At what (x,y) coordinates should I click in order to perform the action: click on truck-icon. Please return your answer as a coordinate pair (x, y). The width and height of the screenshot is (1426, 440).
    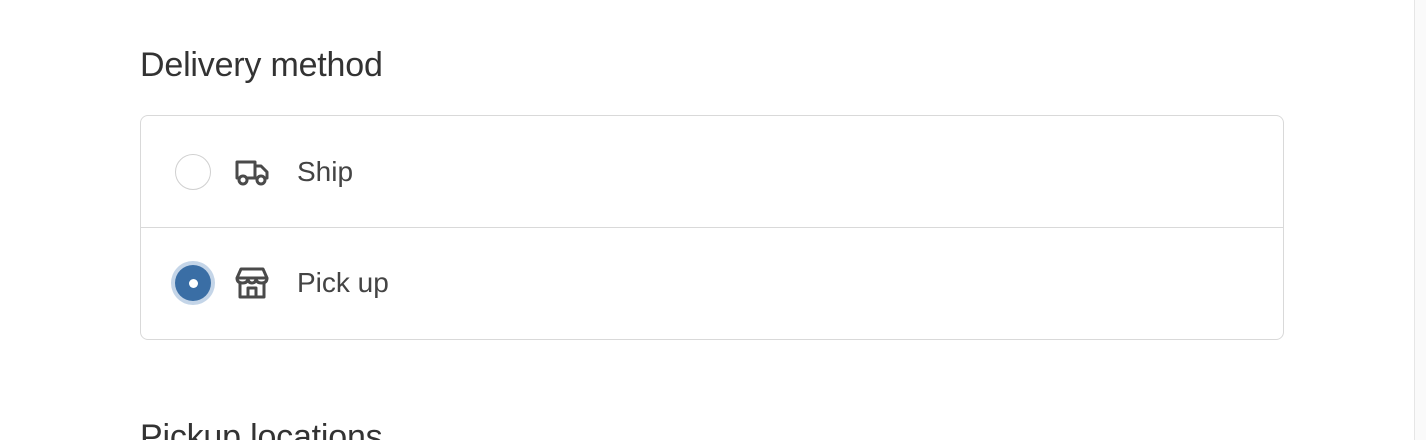
    Looking at the image, I should click on (252, 172).